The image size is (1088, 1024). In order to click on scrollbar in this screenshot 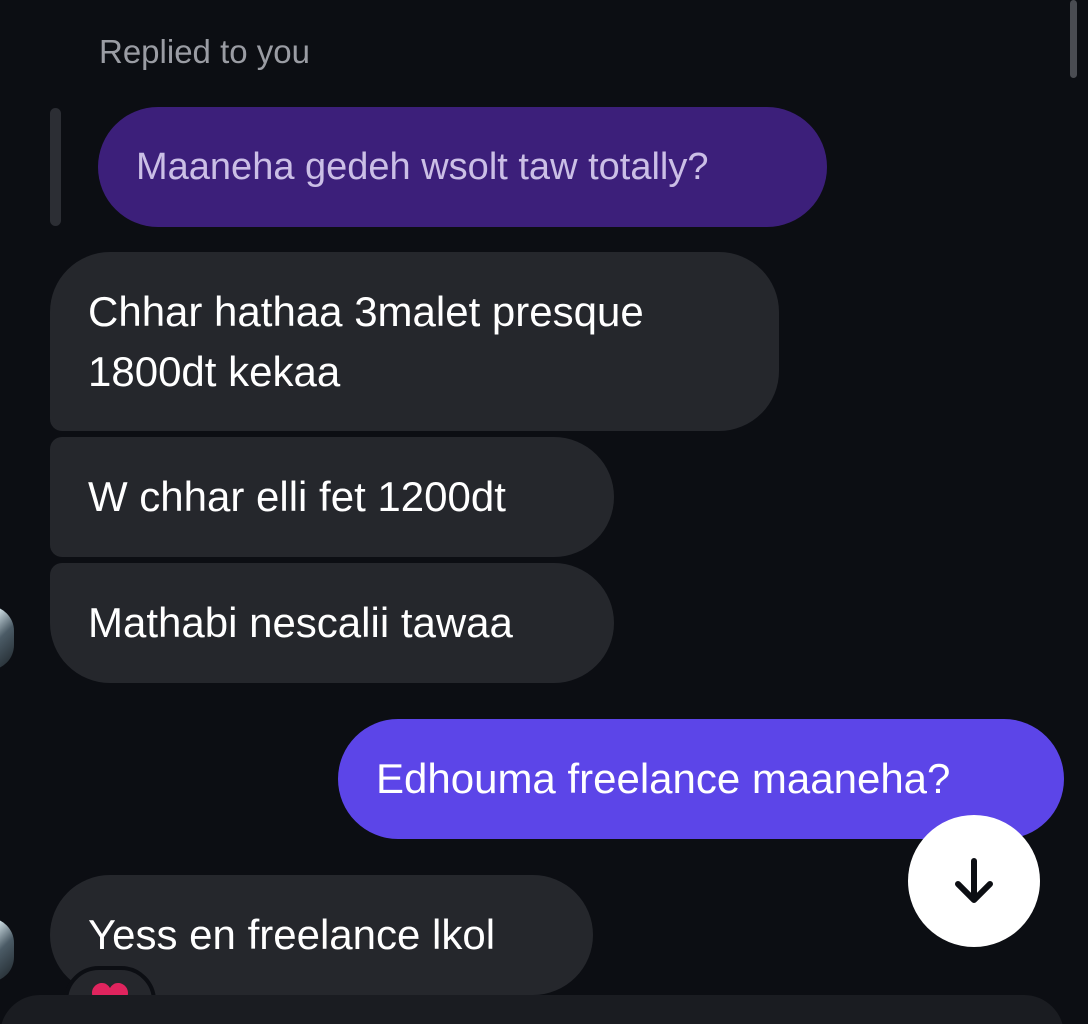, I will do `click(1073, 39)`.